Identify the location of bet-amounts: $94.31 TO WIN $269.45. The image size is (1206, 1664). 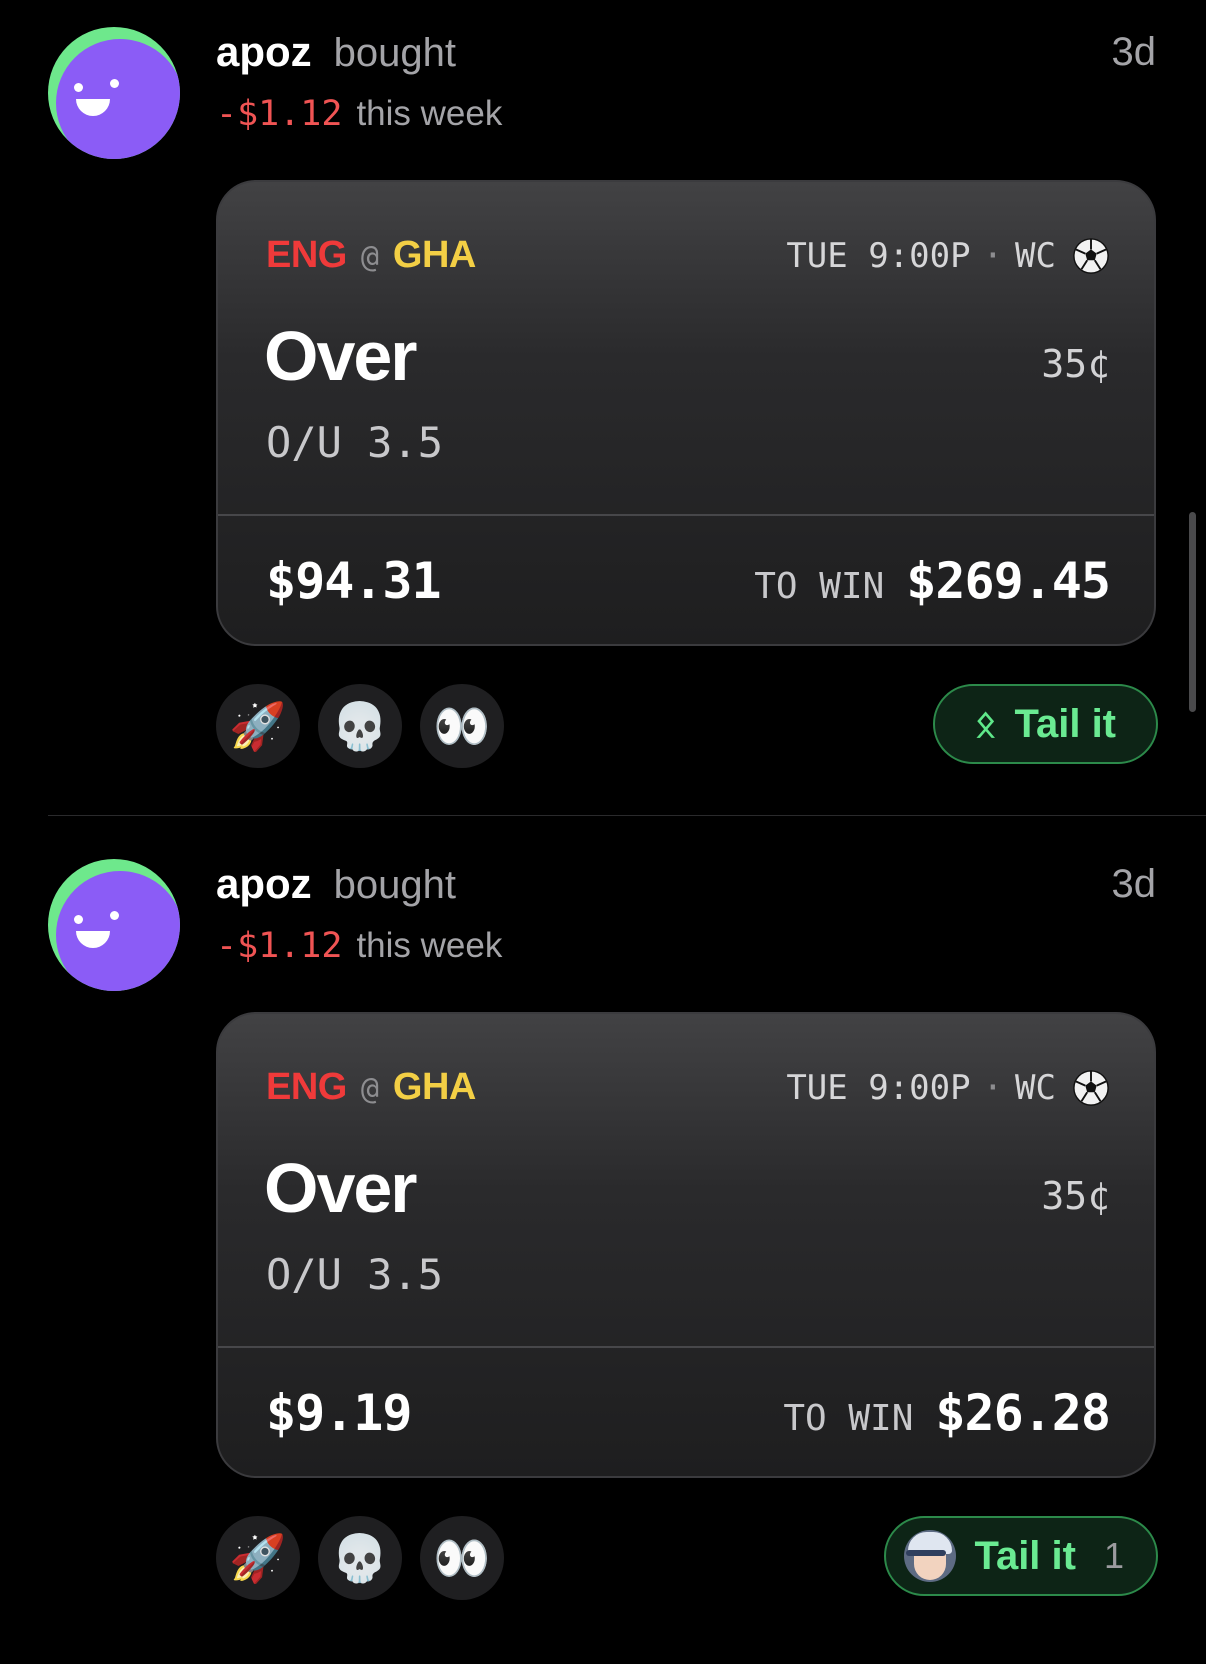
(688, 580).